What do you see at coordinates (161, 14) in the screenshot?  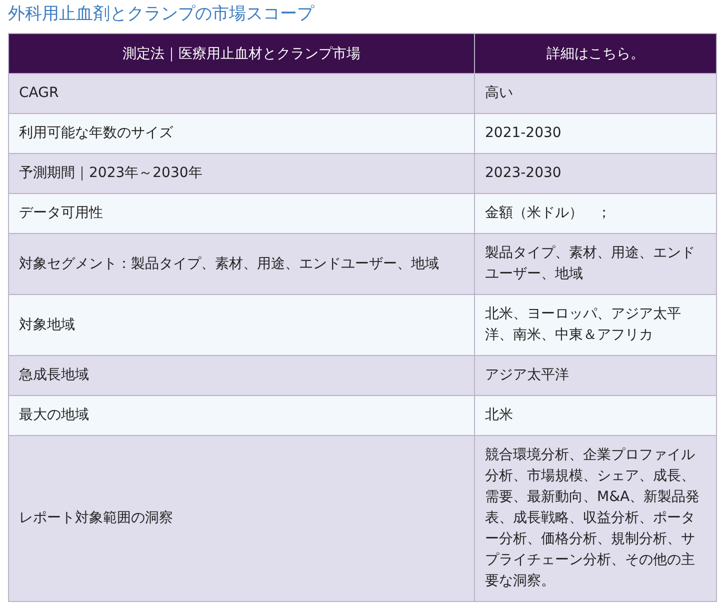 I see `section-title: 外科用止血剤とクランプの市場スコープ` at bounding box center [161, 14].